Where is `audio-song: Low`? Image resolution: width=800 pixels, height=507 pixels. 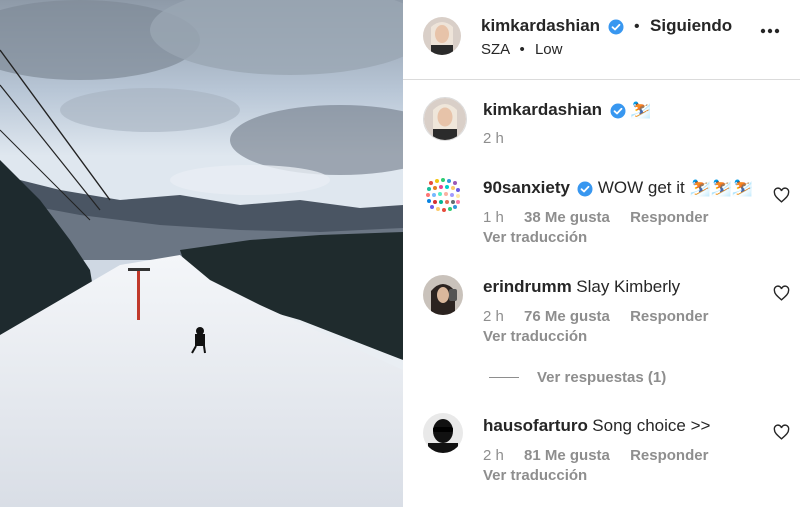 audio-song: Low is located at coordinates (549, 49).